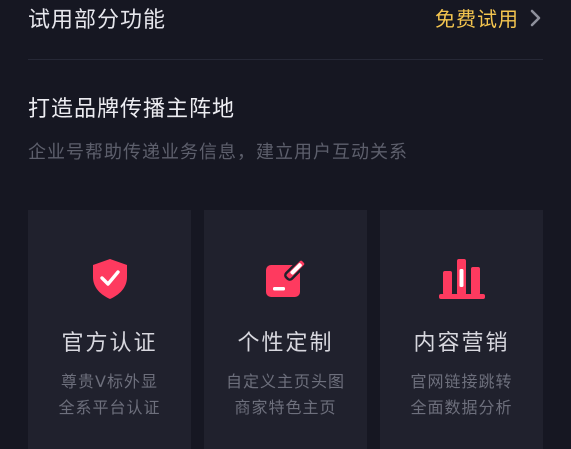  What do you see at coordinates (462, 279) in the screenshot?
I see `bar-chart-icon` at bounding box center [462, 279].